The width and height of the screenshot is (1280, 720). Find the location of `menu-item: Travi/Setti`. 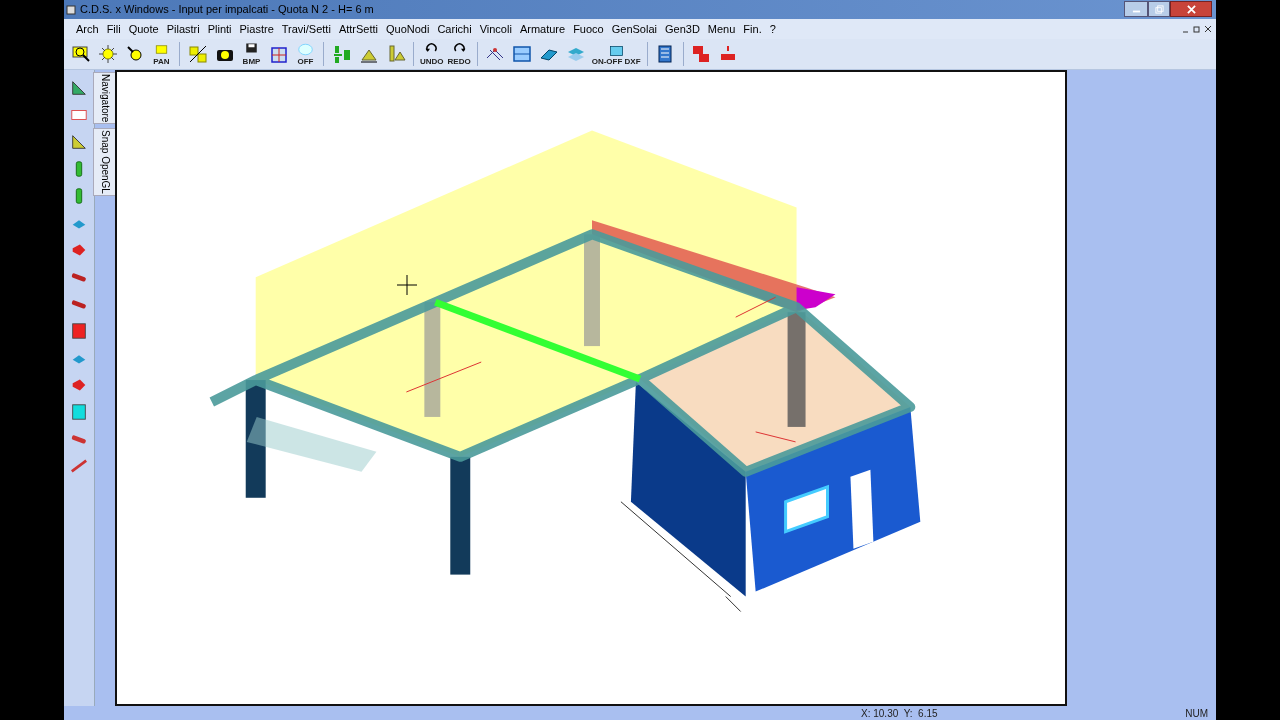

menu-item: Travi/Setti is located at coordinates (306, 29).